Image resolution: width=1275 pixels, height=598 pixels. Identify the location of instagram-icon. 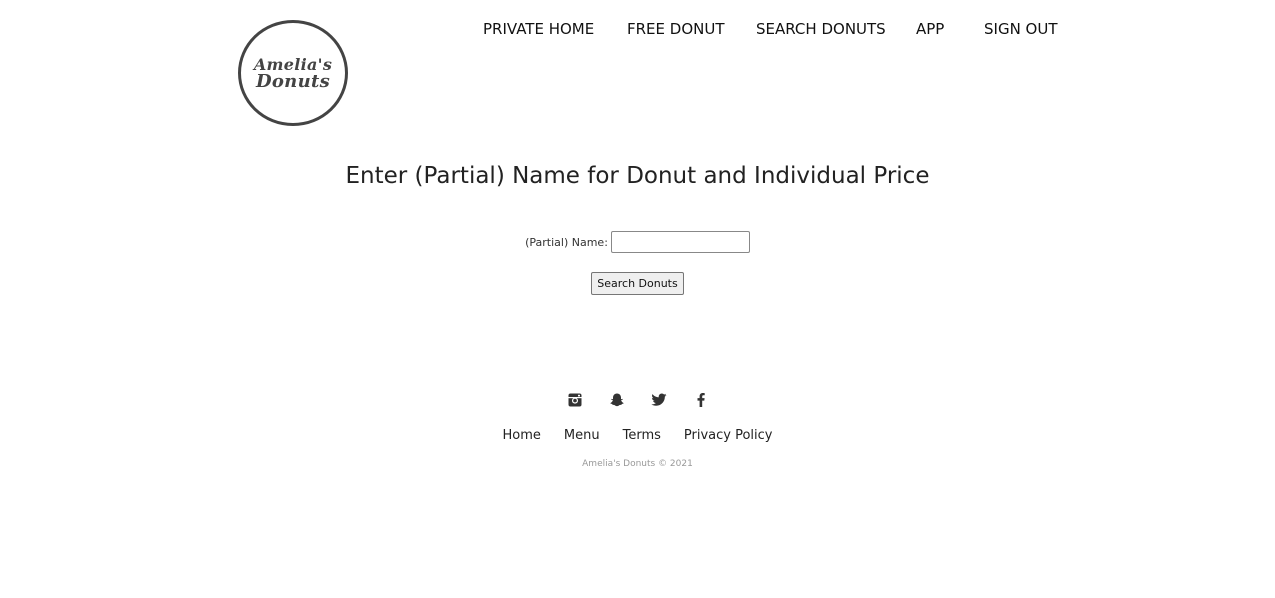
(575, 400).